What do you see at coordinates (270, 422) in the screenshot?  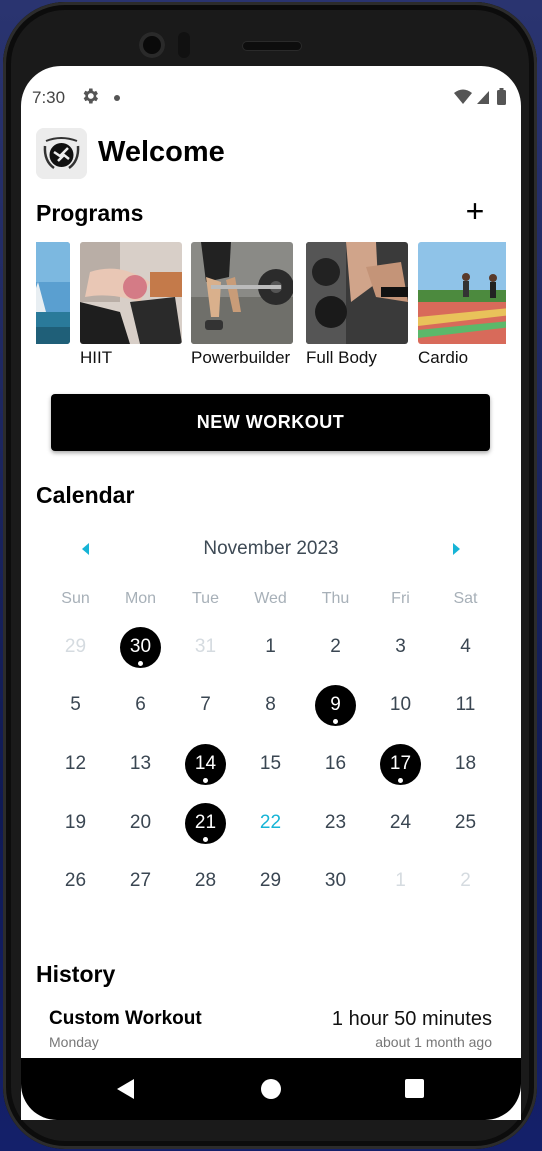 I see `new-workout-button: NEW WORKOUT` at bounding box center [270, 422].